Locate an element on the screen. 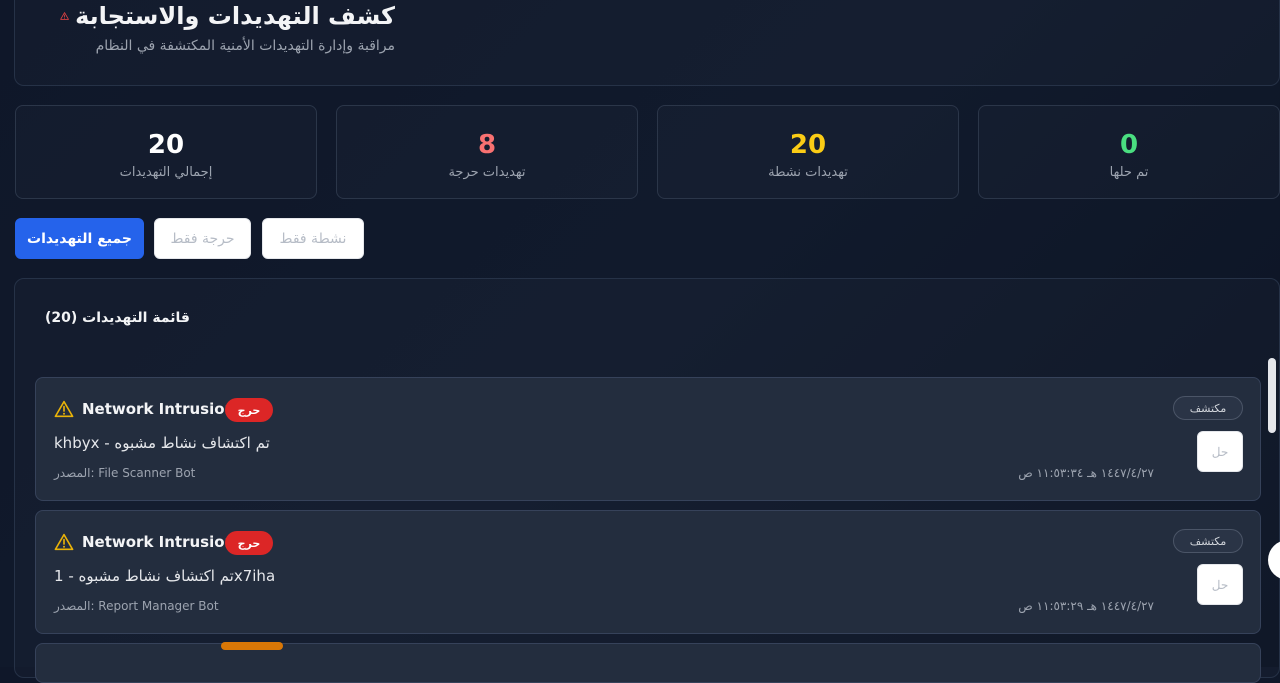  filter-active-button: نشطة فقط is located at coordinates (313, 238).